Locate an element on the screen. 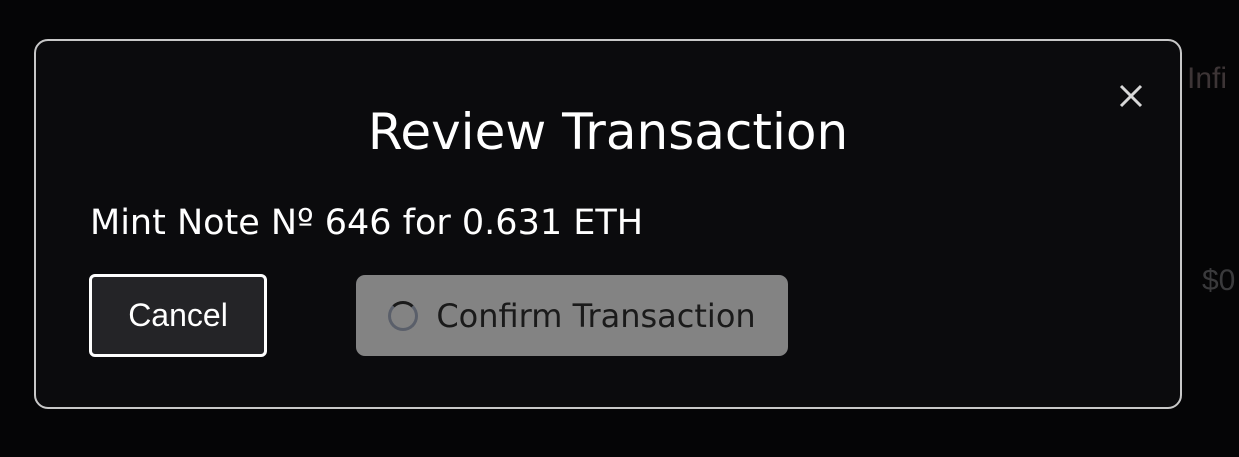 The width and height of the screenshot is (1239, 457). cancel-label: Cancel is located at coordinates (178, 315).